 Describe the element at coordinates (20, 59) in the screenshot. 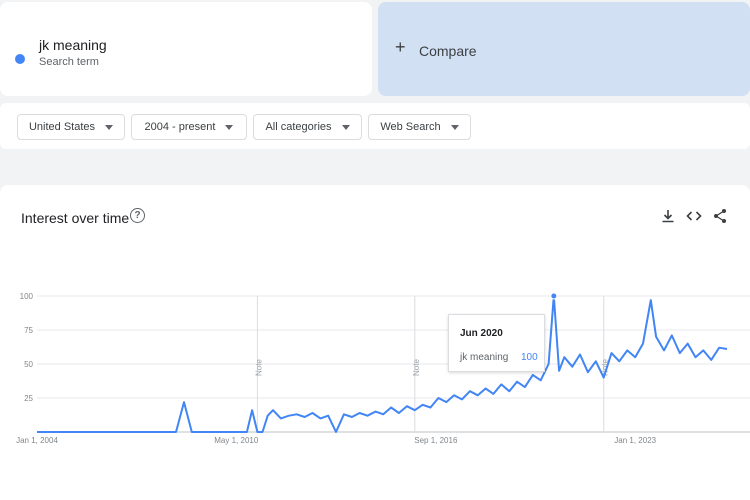

I see `series-color-dot` at that location.